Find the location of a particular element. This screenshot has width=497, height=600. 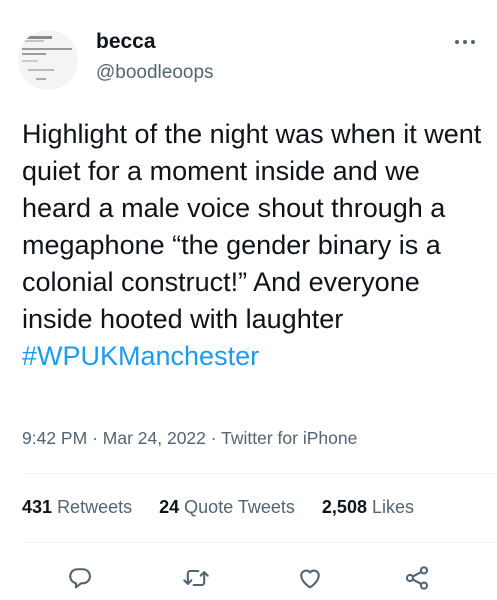

avatar is located at coordinates (48, 60).